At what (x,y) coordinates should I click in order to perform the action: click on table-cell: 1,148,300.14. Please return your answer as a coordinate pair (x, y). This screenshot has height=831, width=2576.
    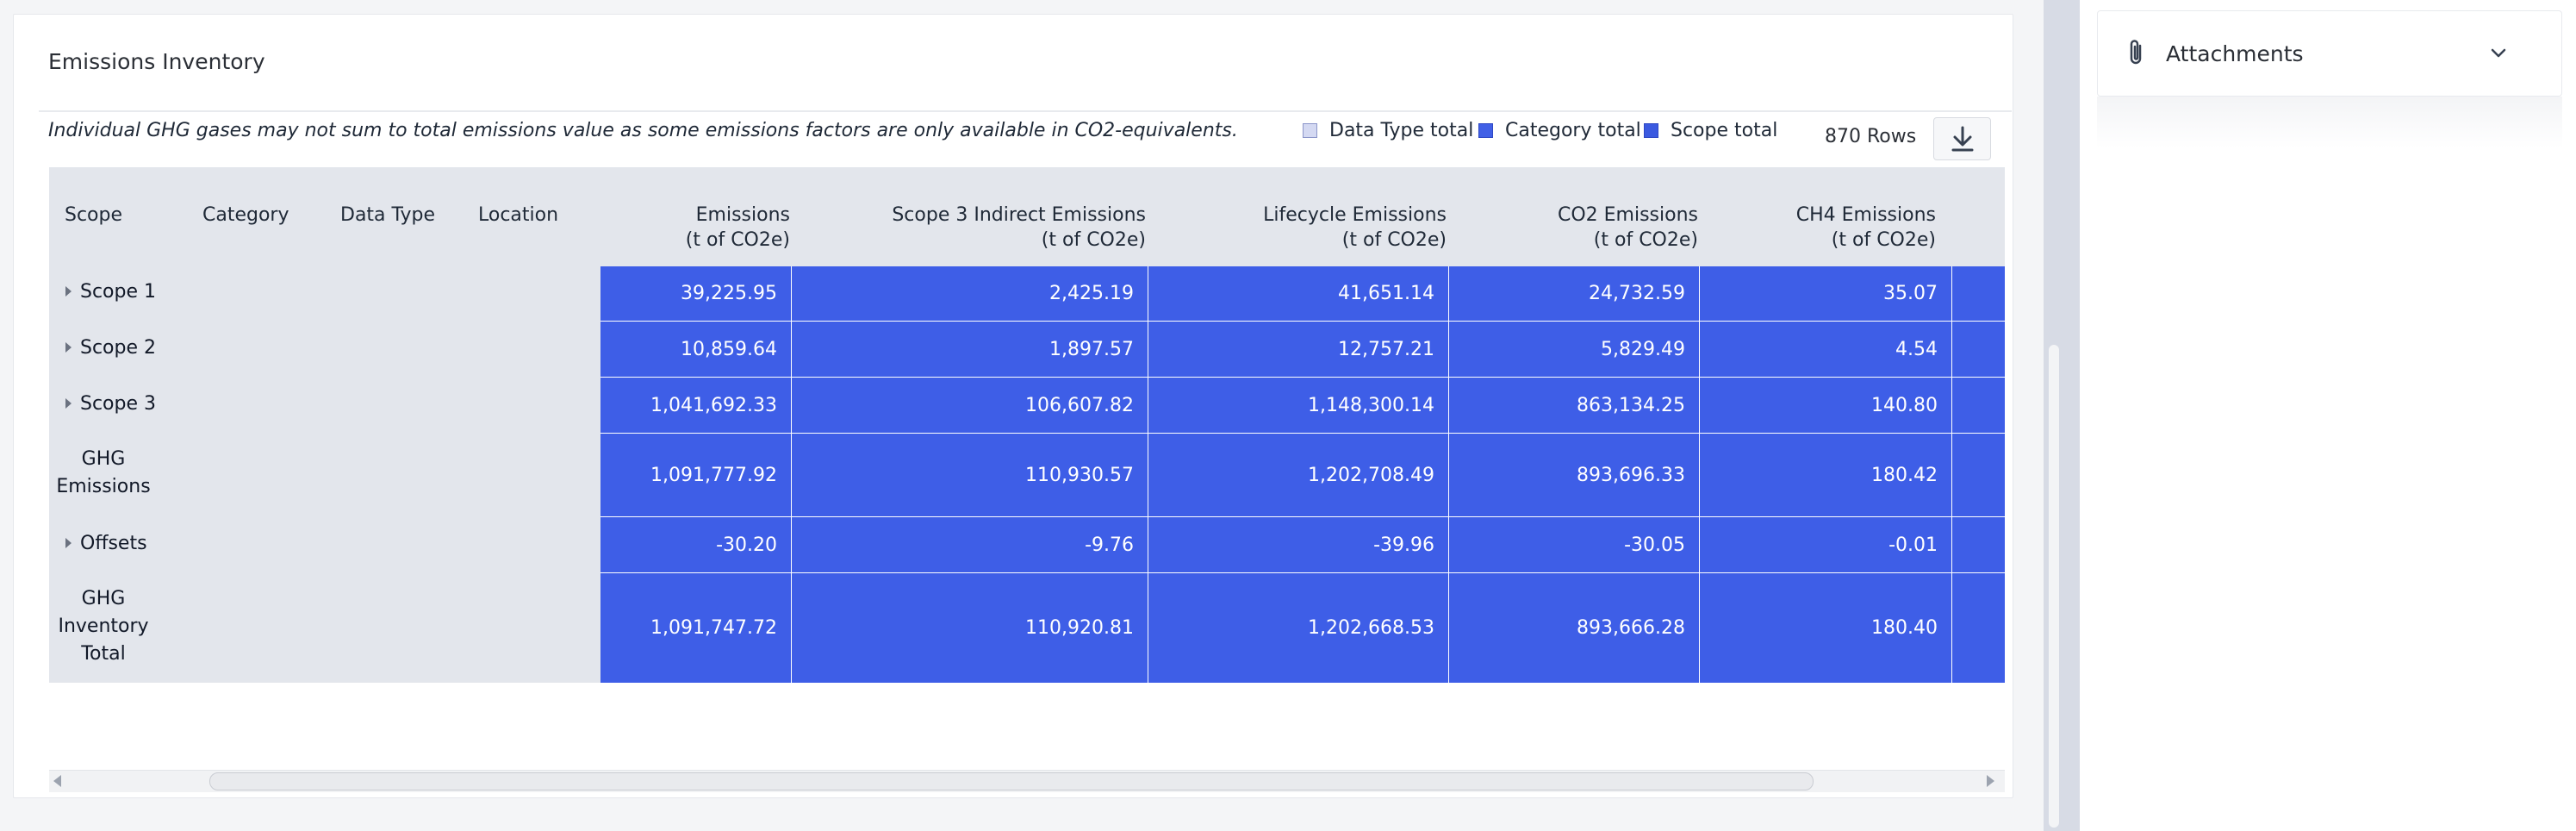
    Looking at the image, I should click on (1298, 405).